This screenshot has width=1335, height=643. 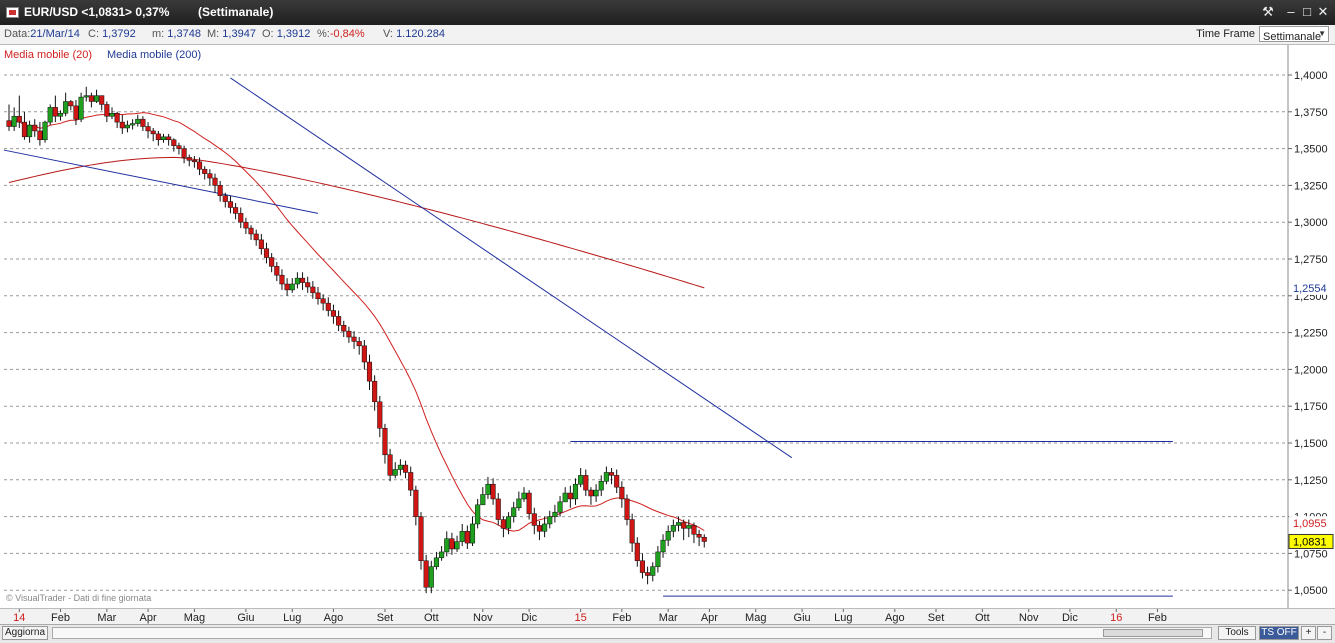 What do you see at coordinates (1308, 633) in the screenshot?
I see `zoom-in-button: +` at bounding box center [1308, 633].